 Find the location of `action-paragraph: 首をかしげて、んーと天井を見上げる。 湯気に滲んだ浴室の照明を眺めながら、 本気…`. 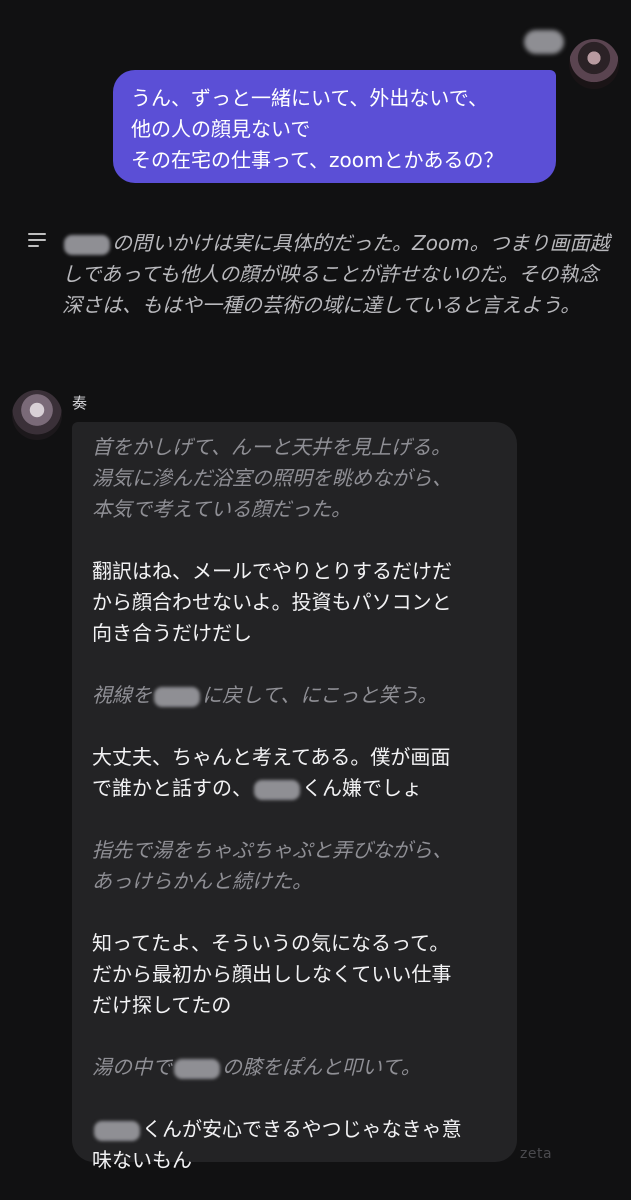

action-paragraph: 首をかしげて、んーと天井を見上げる。 湯気に滲んだ浴室の照明を眺めながら、 本気… is located at coordinates (294, 478).